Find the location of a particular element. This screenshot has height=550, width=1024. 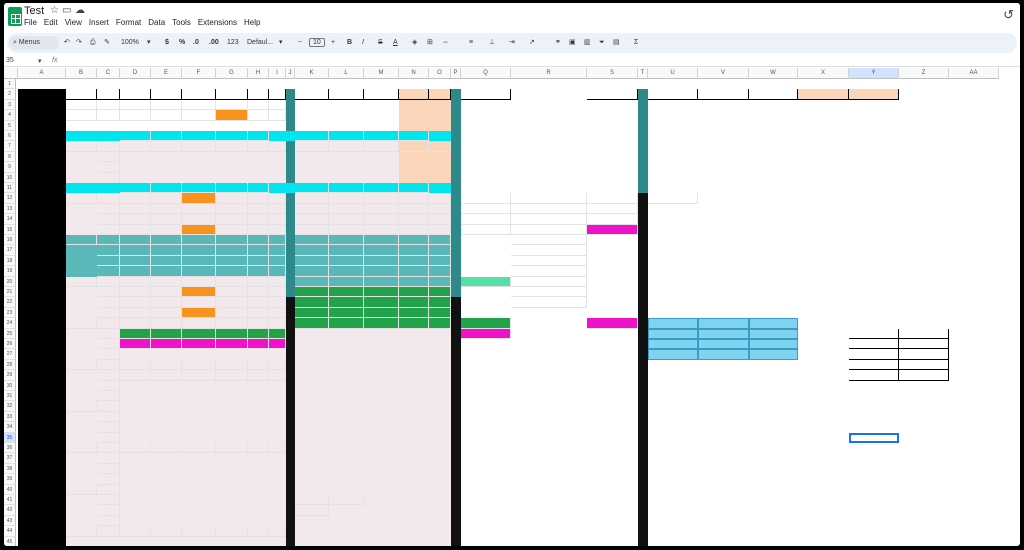

cell-b12 is located at coordinates (81, 198).